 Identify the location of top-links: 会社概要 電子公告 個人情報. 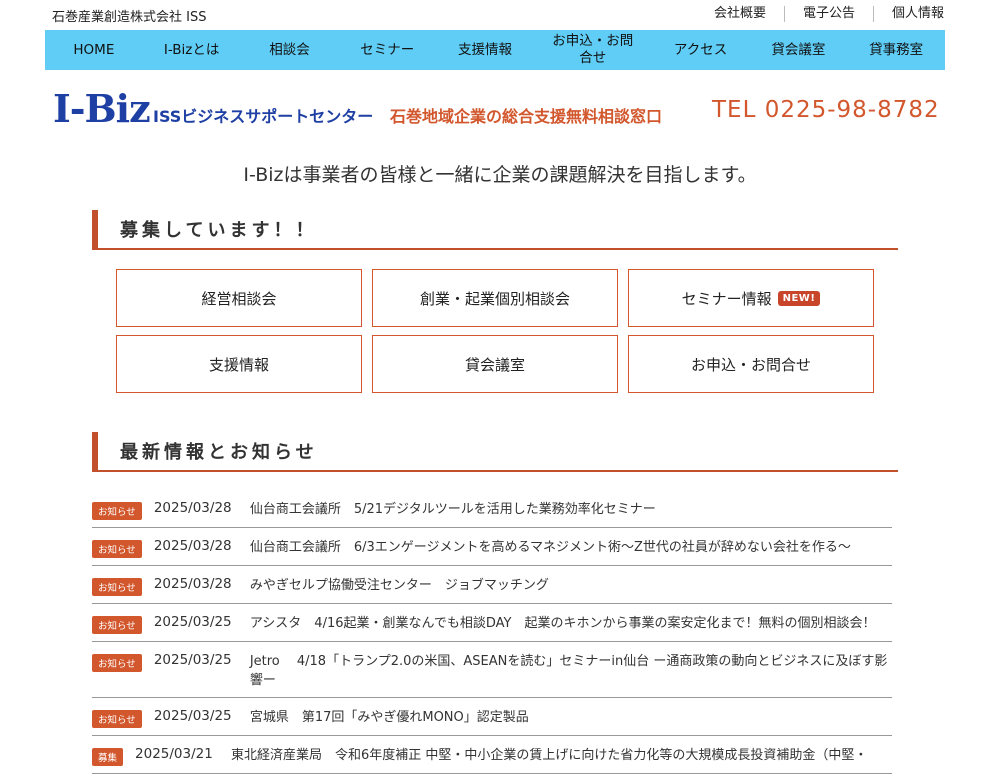
(829, 14).